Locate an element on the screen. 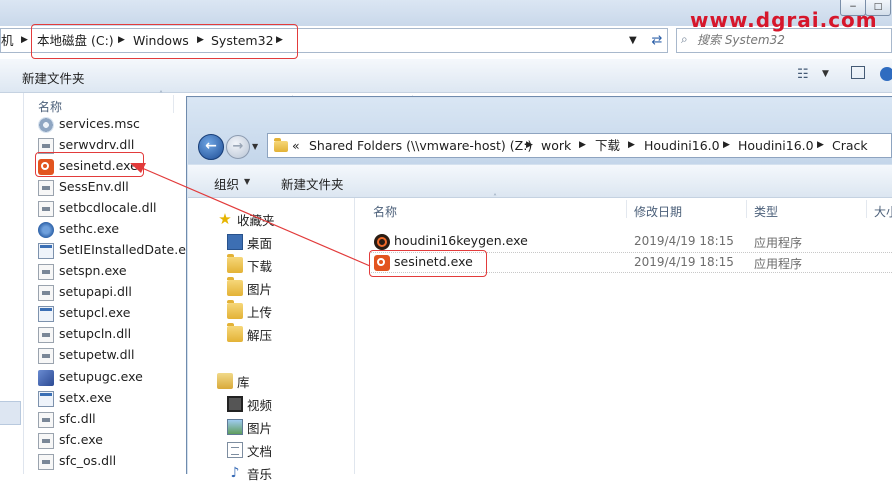 Image resolution: width=892 pixels, height=484 pixels. annotation-arrow-line is located at coordinates (256, 217).